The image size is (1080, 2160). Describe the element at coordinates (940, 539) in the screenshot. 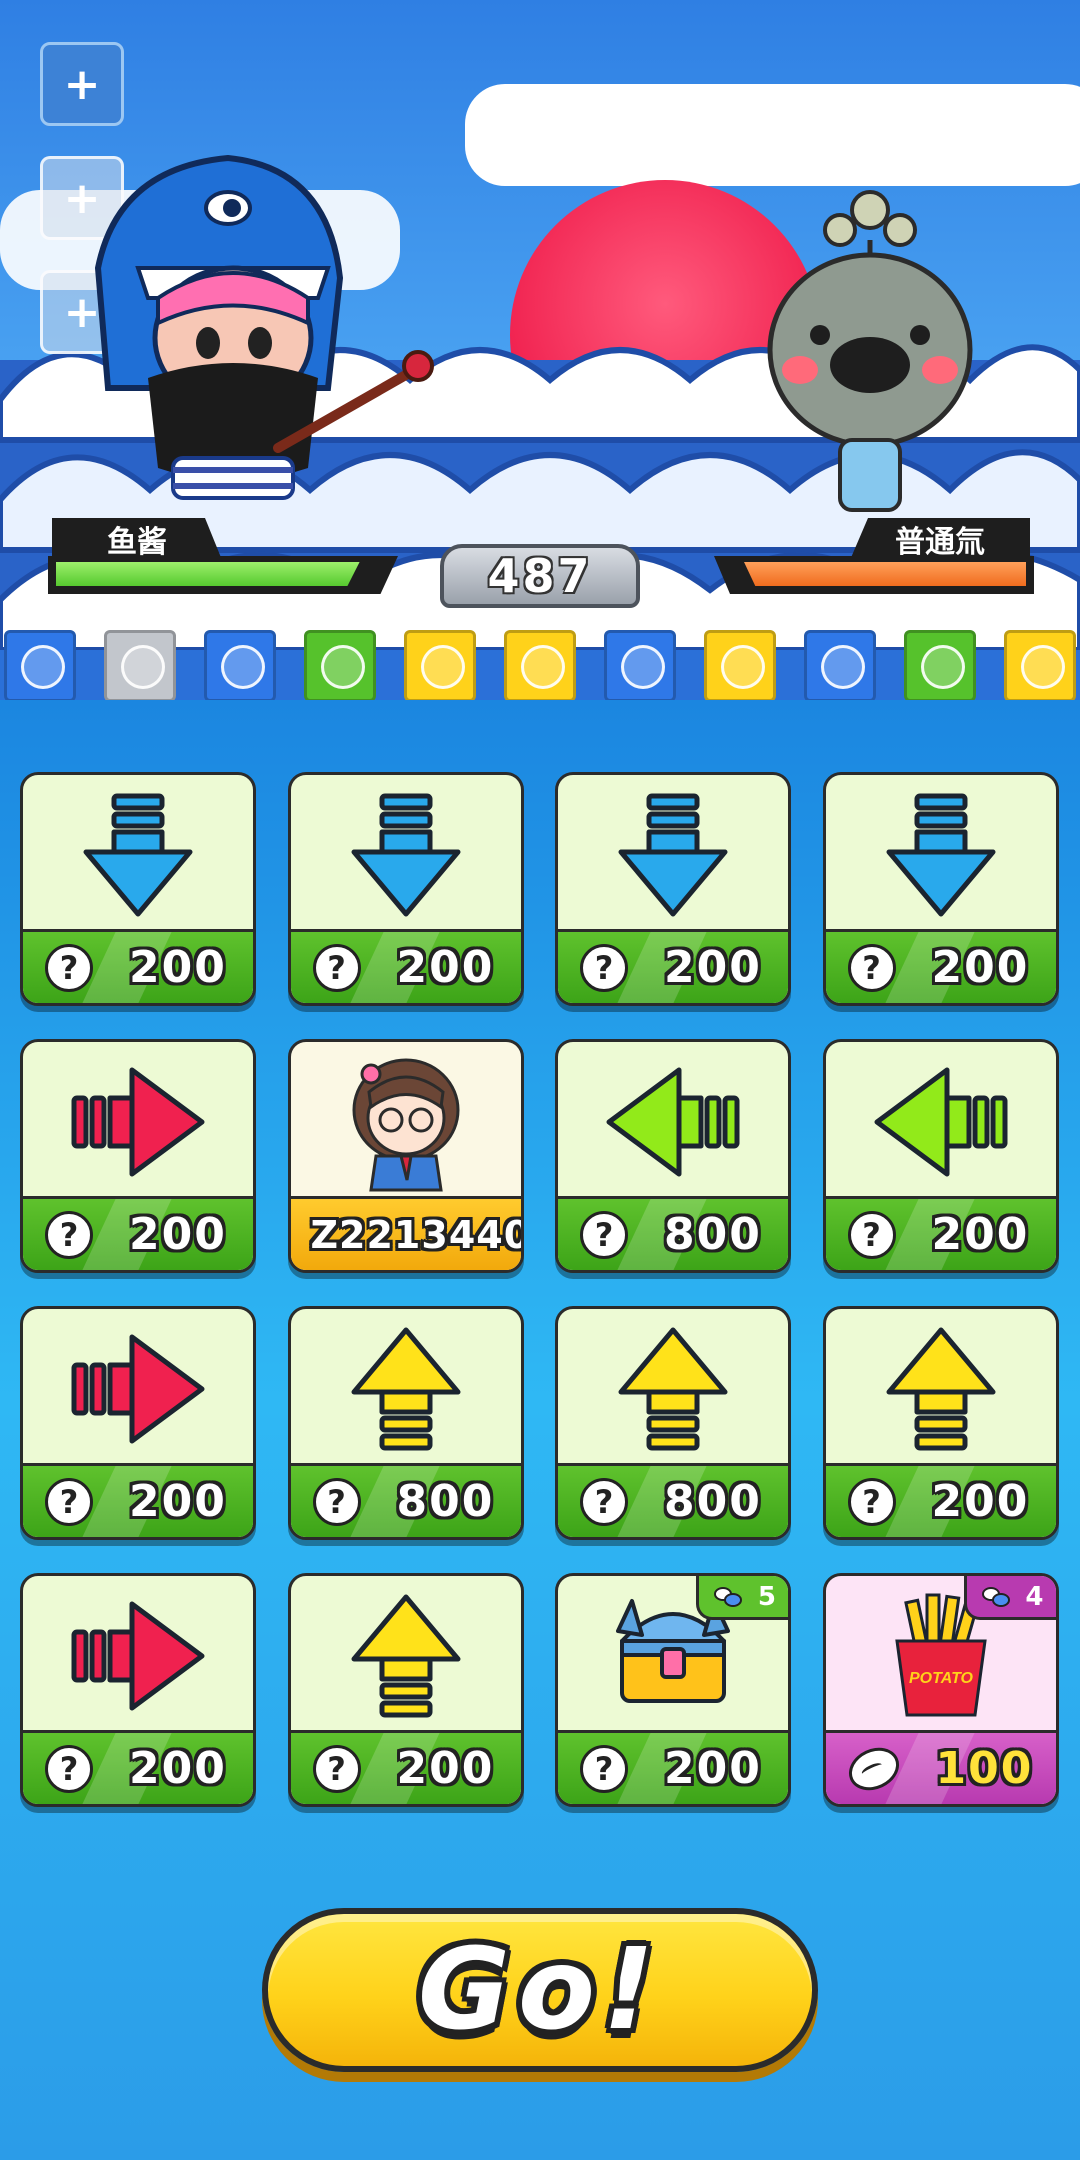

I see `enemy-name: 普通氚` at that location.